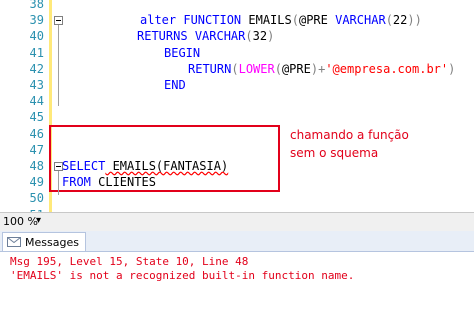 Image resolution: width=474 pixels, height=315 pixels. What do you see at coordinates (334, 153) in the screenshot?
I see `annotation-line-2: sem o squema` at bounding box center [334, 153].